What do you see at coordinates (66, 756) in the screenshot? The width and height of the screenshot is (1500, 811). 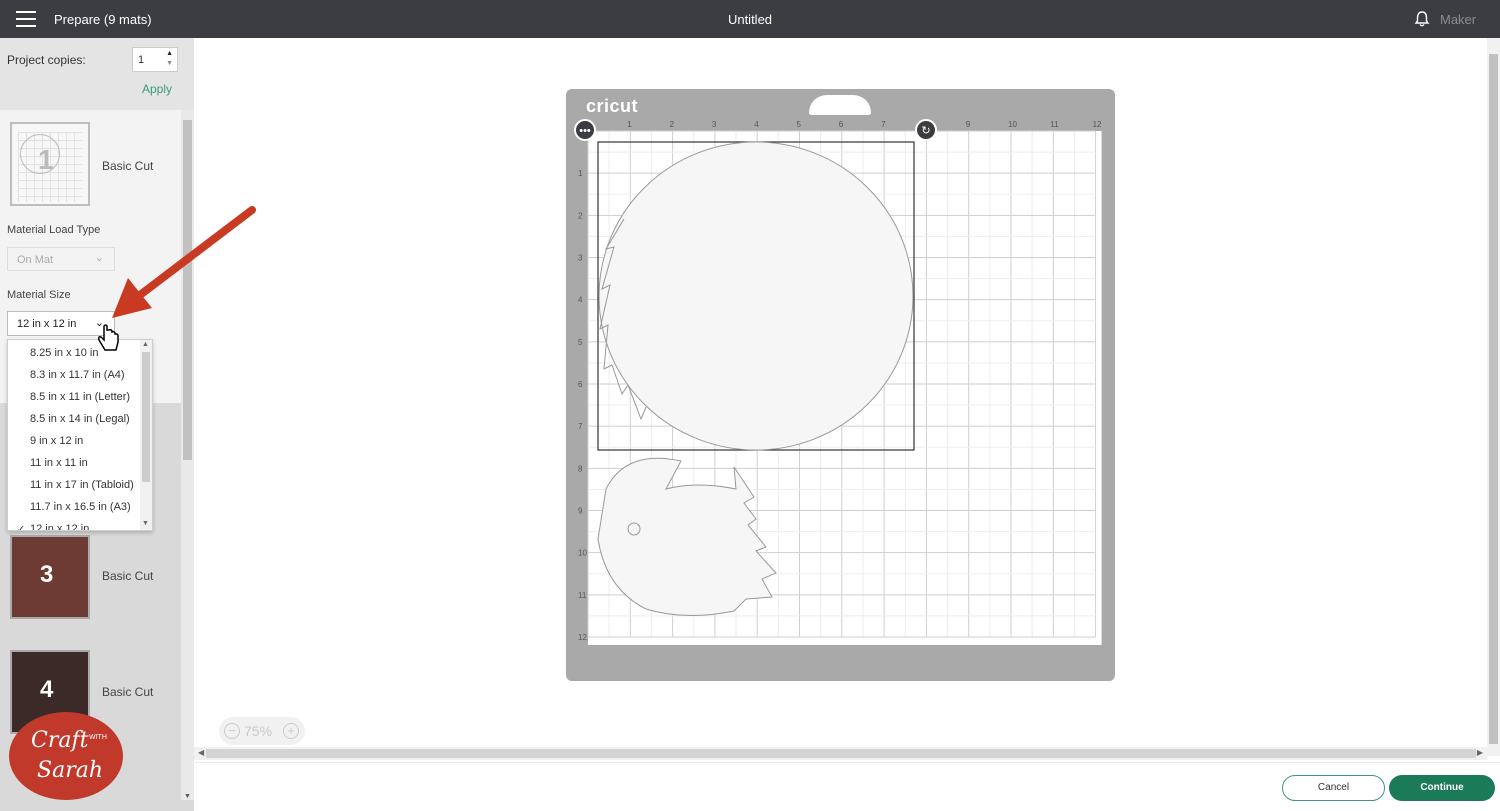 I see `craft-with-sarah-logo: Craft WITH Sarah` at bounding box center [66, 756].